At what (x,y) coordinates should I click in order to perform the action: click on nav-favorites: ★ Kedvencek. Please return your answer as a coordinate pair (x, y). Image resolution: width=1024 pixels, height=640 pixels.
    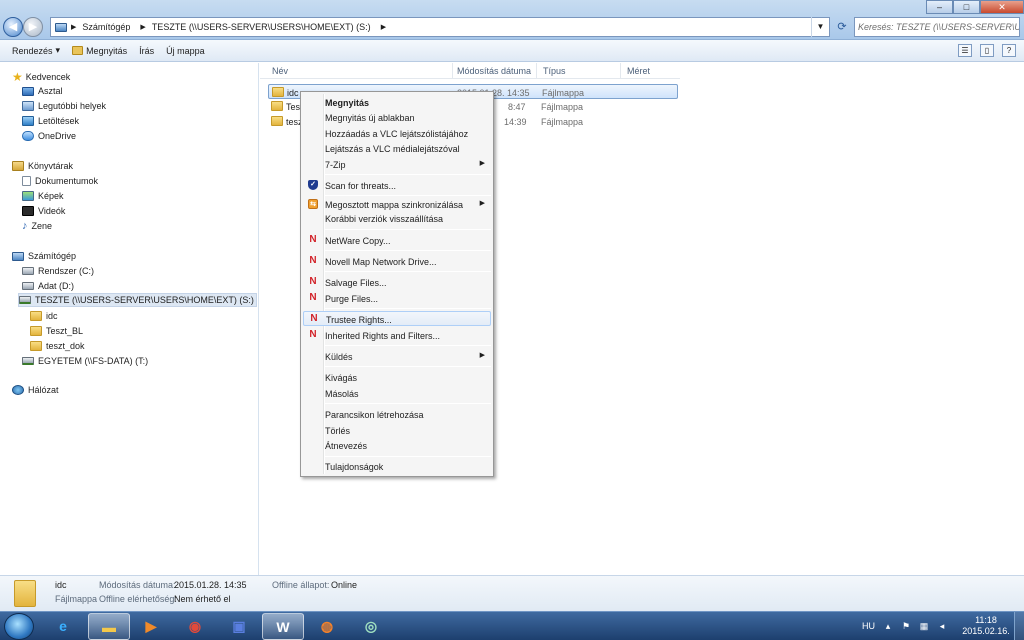
    Looking at the image, I should click on (41, 77).